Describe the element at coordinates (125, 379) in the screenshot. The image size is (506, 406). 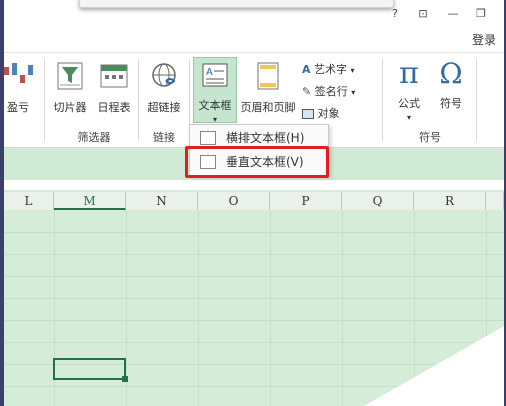
I see `fill-handle` at that location.